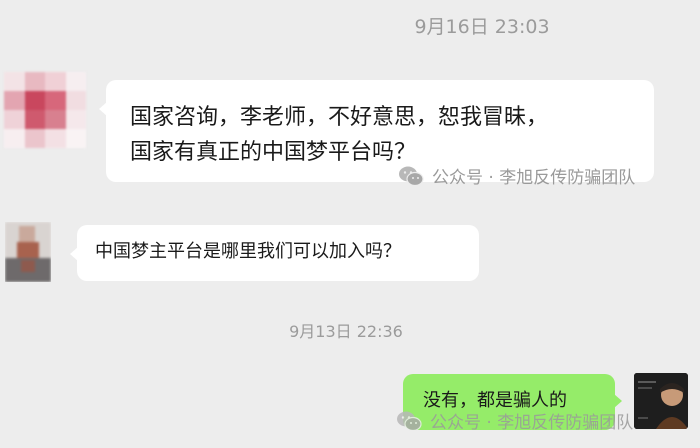 The width and height of the screenshot is (700, 448). I want to click on message-bubble: 中国梦主平台是哪里我们可以加入吗？, so click(274, 253).